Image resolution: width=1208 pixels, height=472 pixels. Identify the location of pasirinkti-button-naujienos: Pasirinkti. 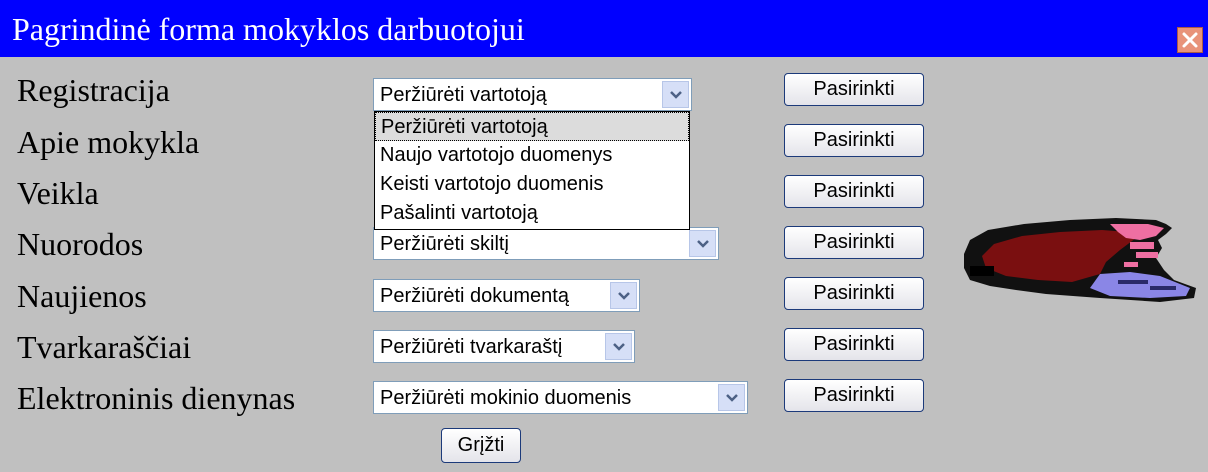
(854, 293).